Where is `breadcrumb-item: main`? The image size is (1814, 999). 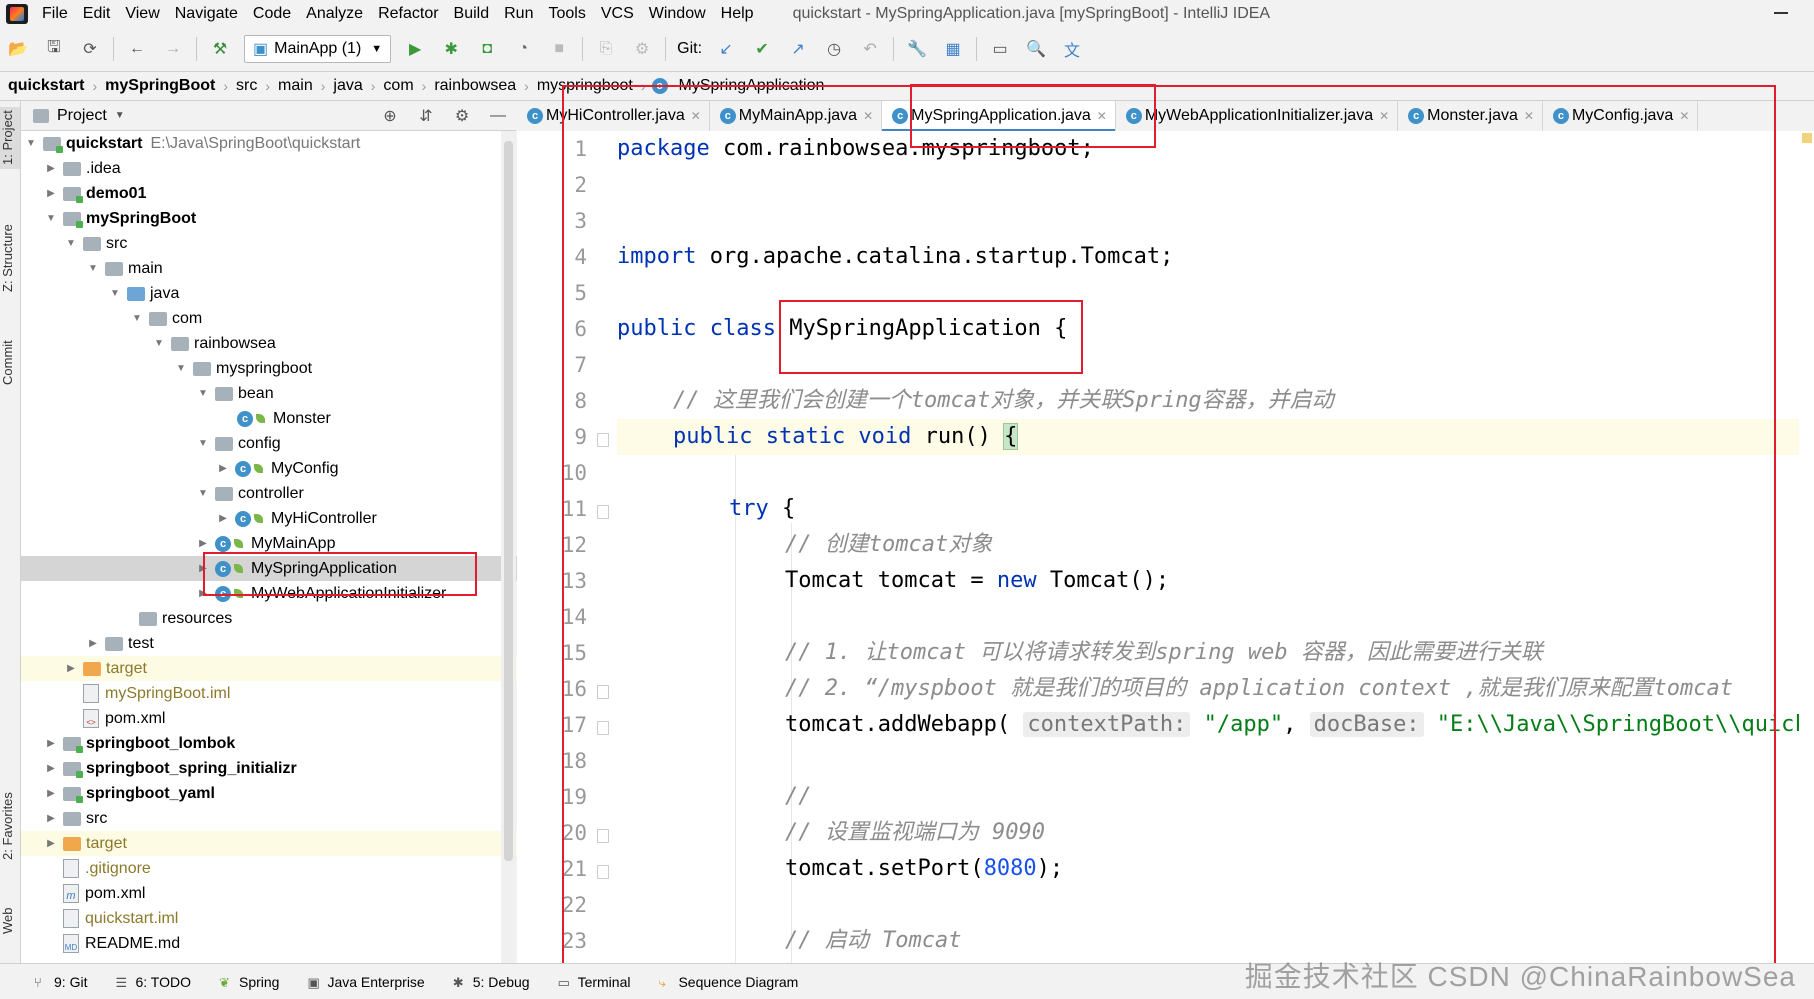
breadcrumb-item: main is located at coordinates (295, 86).